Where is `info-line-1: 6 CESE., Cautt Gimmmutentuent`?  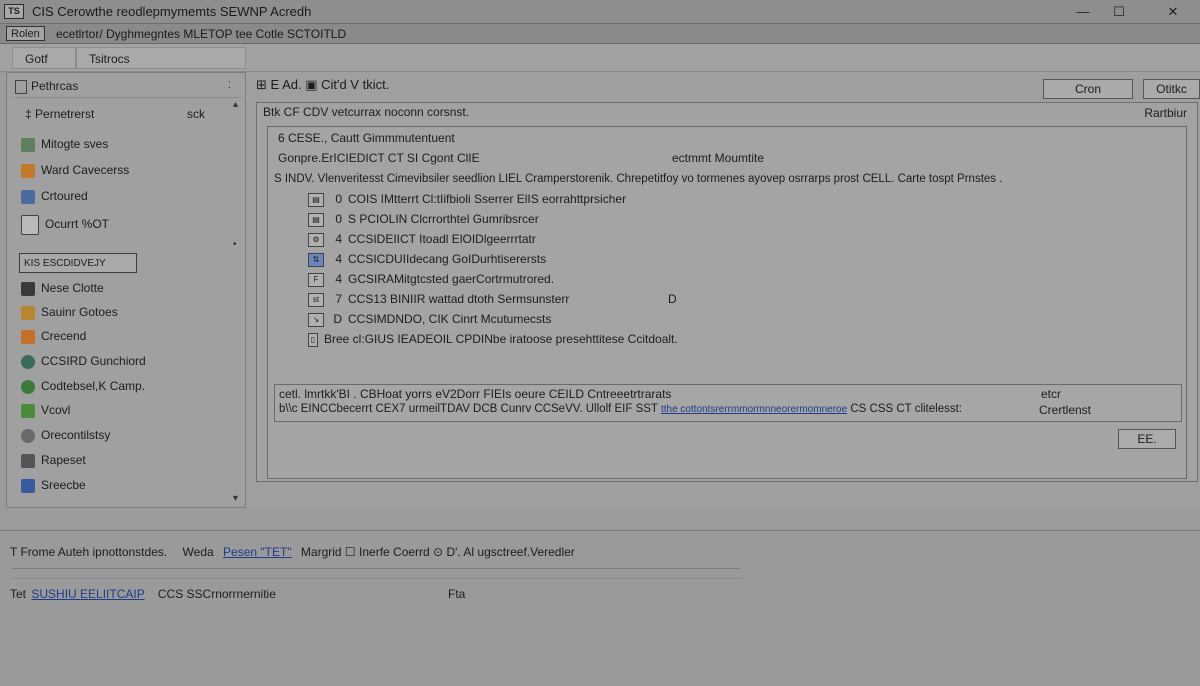 info-line-1: 6 CESE., Cautt Gimmmutentuent is located at coordinates (366, 138).